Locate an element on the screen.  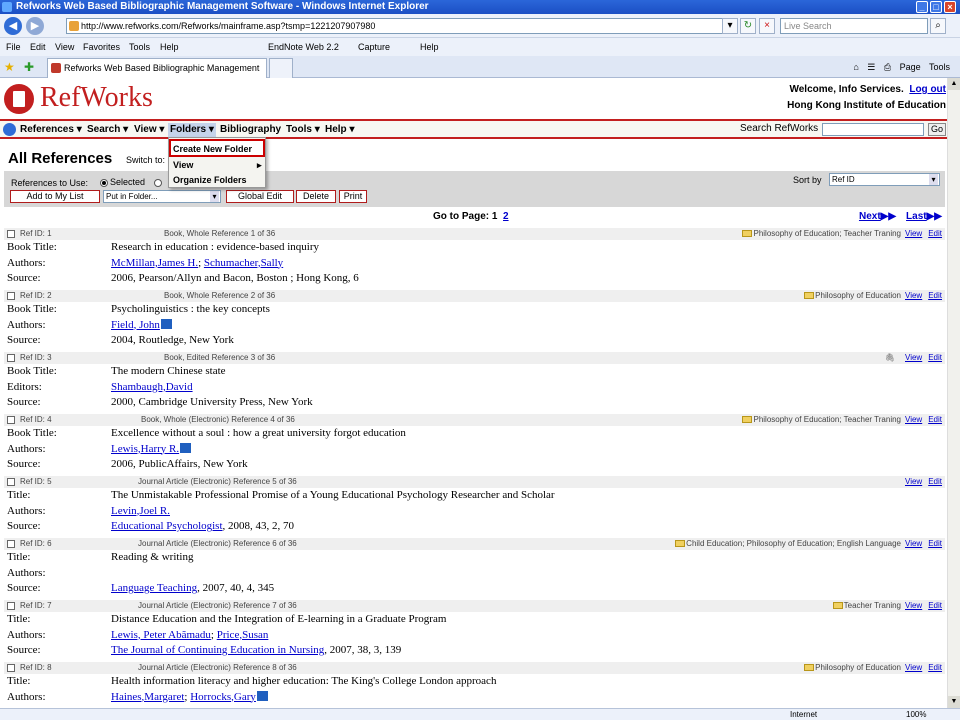
ref-id: Ref ID: 1 is located at coordinates (36, 233).